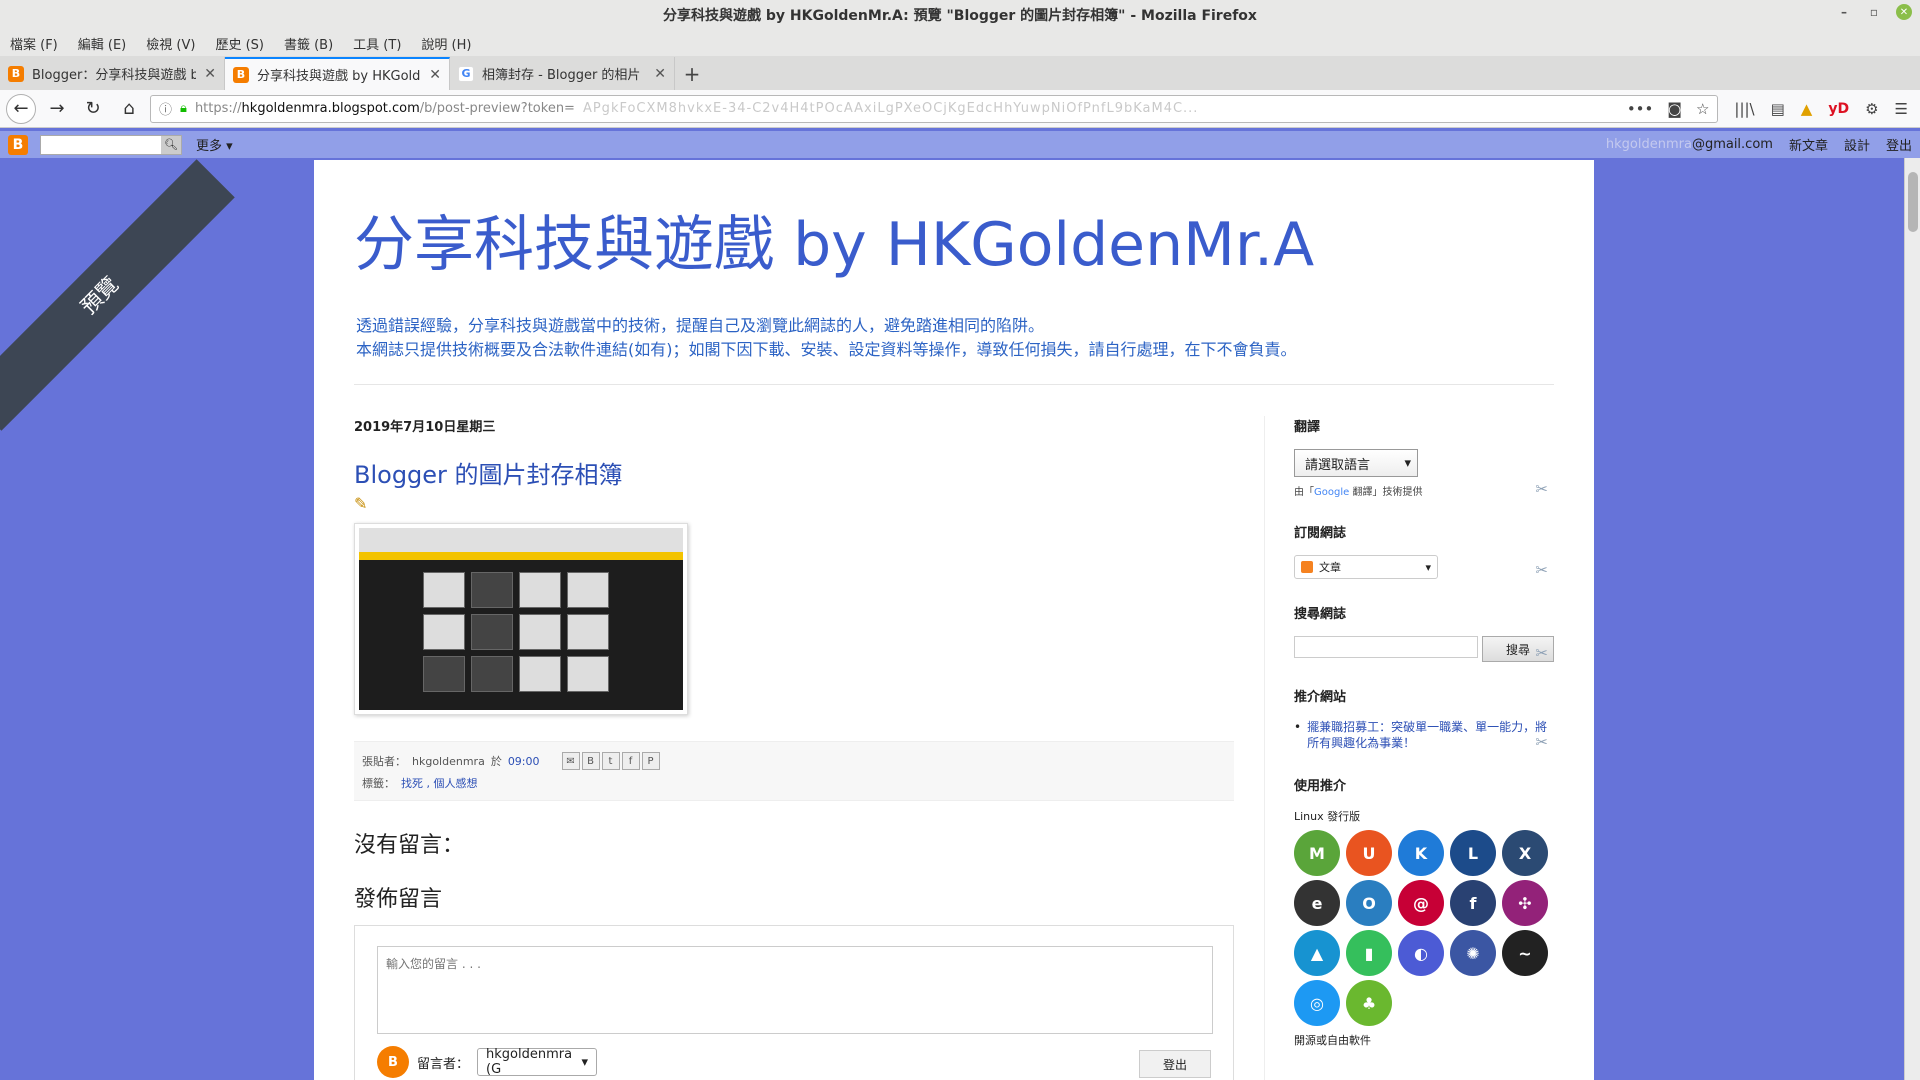  I want to click on home-button: ⌂, so click(129, 109).